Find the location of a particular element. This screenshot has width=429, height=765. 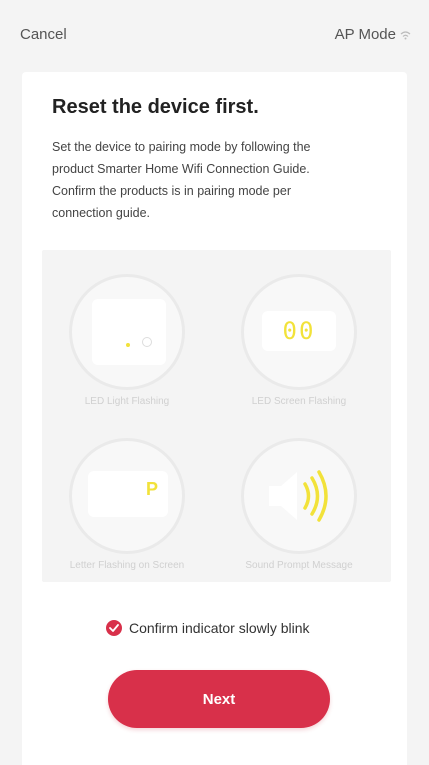

speaker-graphic is located at coordinates (298, 496).